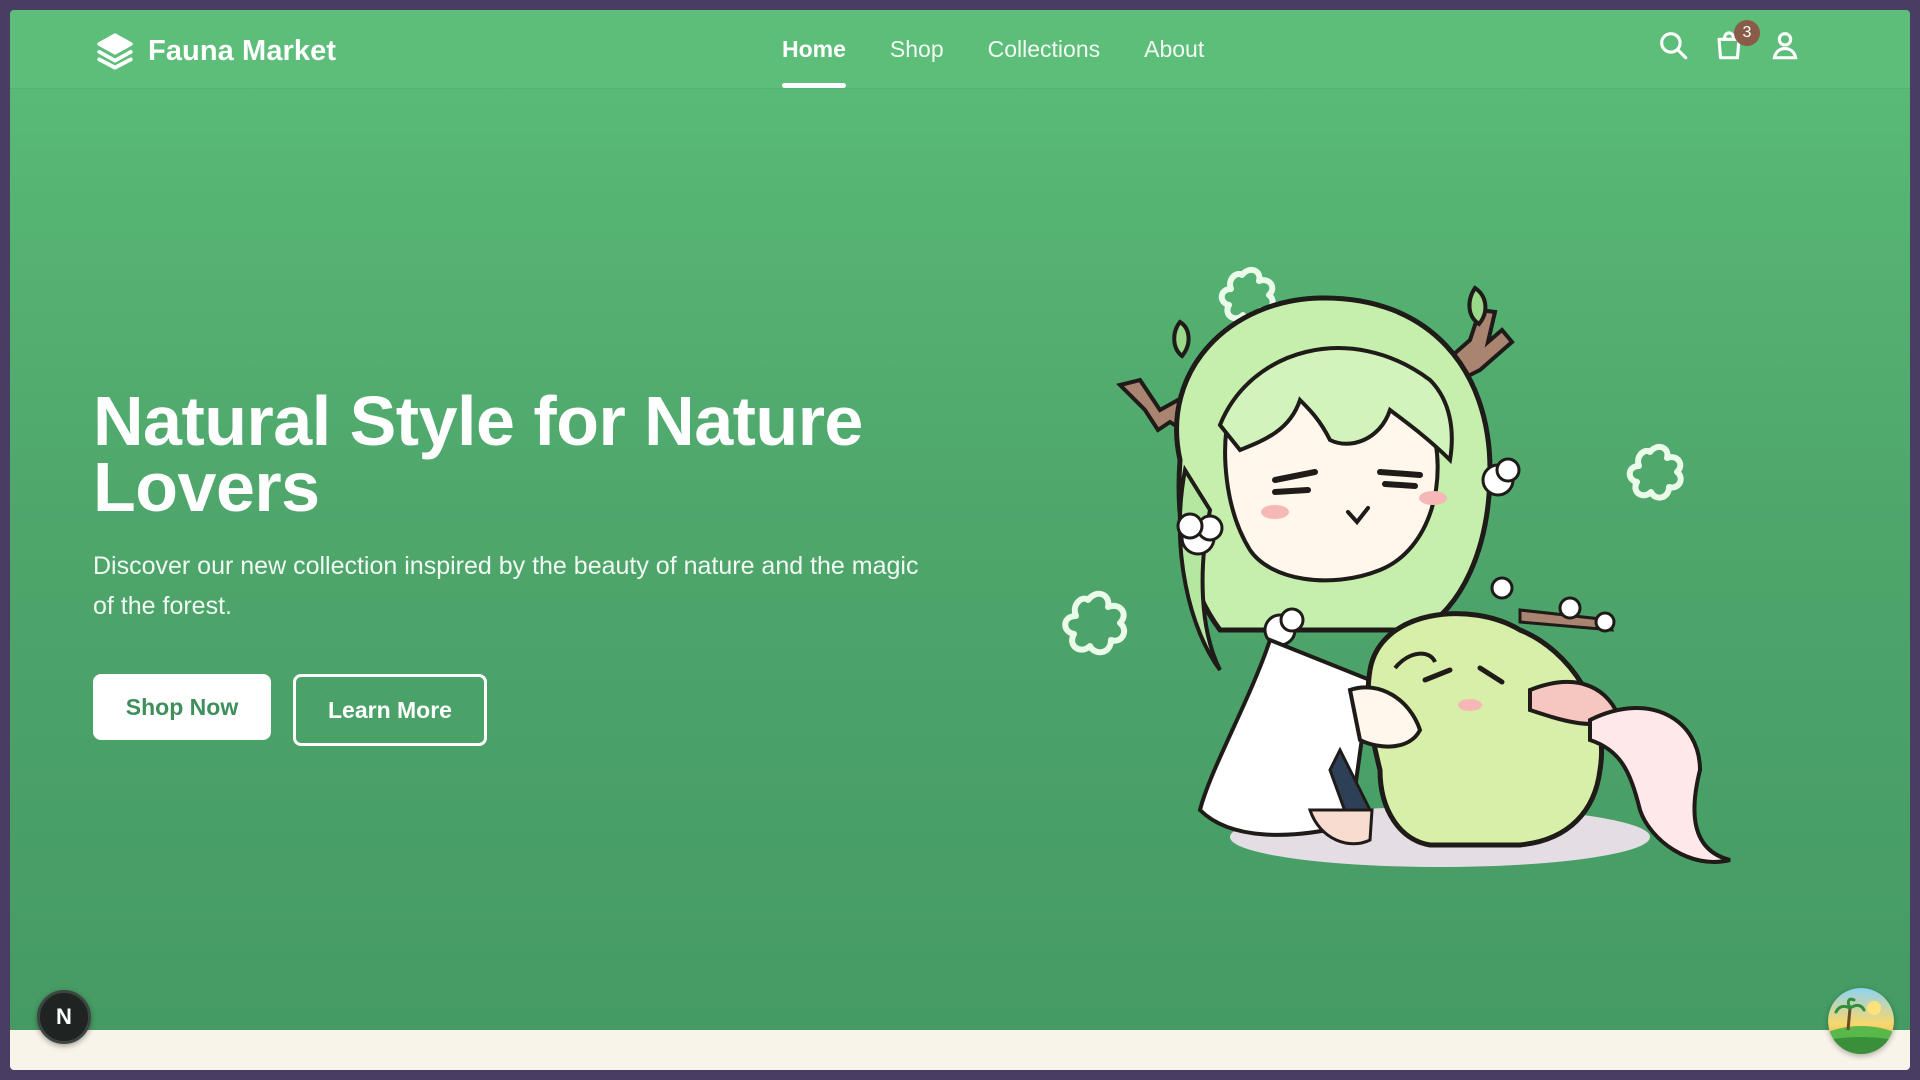 Image resolution: width=1920 pixels, height=1080 pixels. I want to click on dev-tools-badge: N, so click(64, 1017).